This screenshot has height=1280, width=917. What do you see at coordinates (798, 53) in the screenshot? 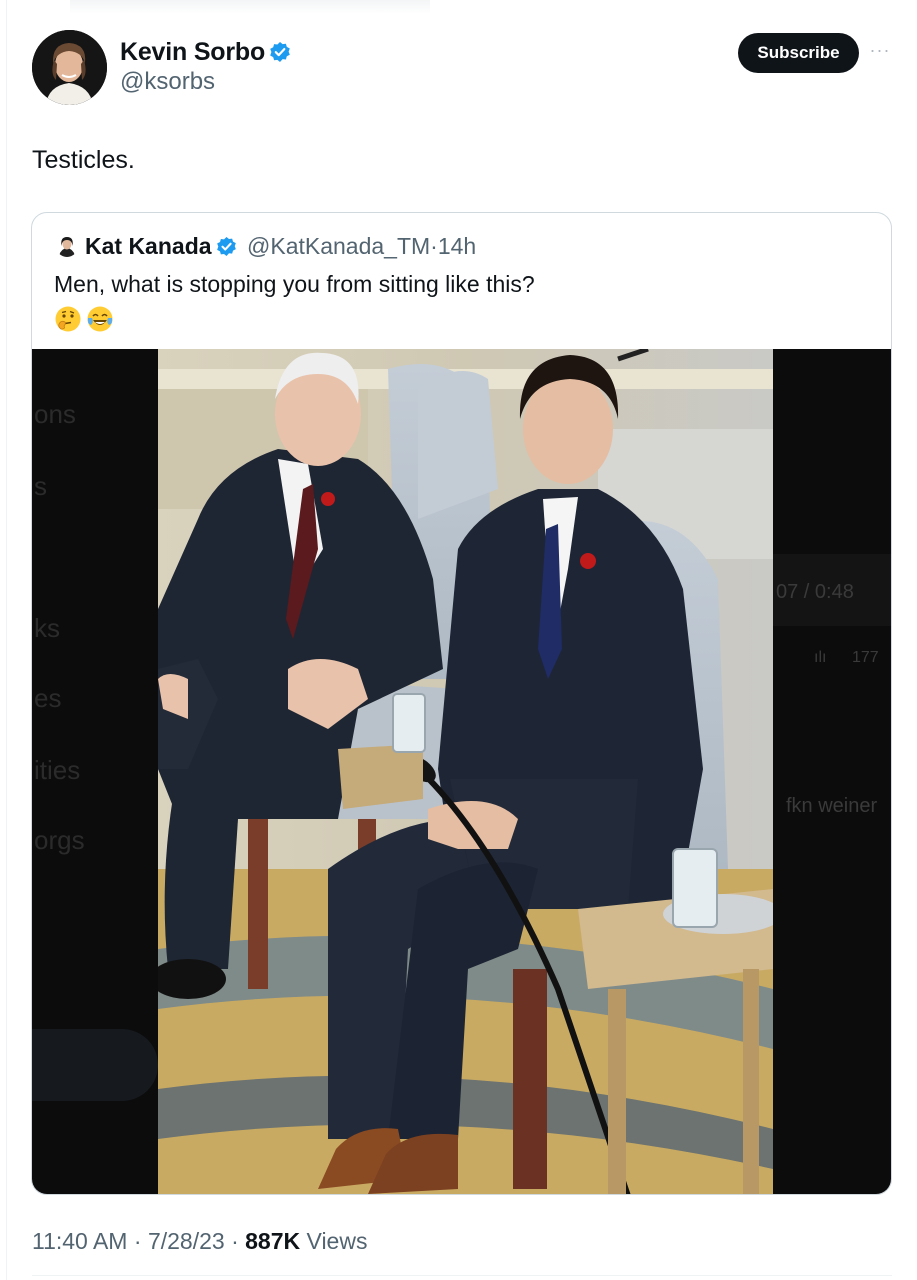
I see `subscribe-button: Subscribe` at bounding box center [798, 53].